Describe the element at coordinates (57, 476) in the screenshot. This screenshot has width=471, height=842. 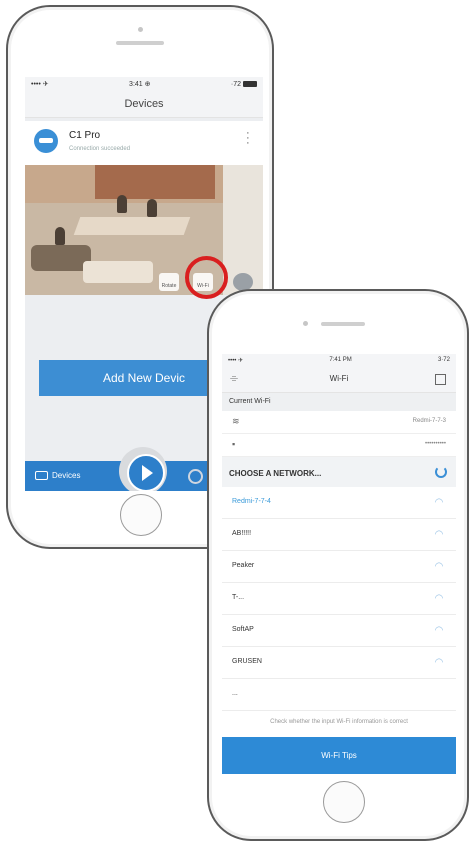
I see `tab-devices: Devices` at that location.